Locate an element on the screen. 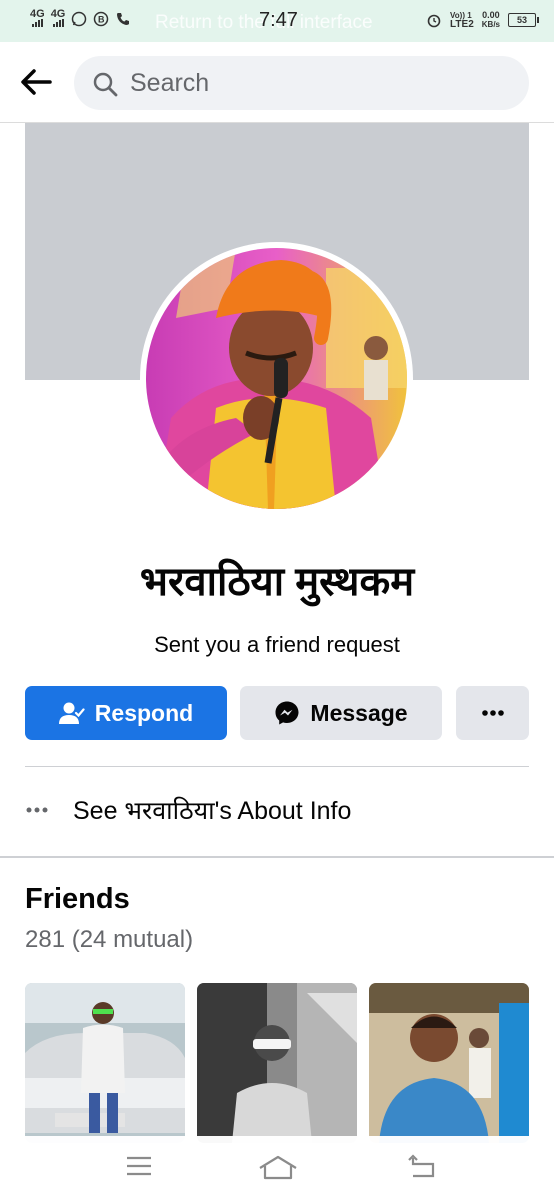 Image resolution: width=554 pixels, height=1200 pixels. signal-icon-2: 4G is located at coordinates (58, 17).